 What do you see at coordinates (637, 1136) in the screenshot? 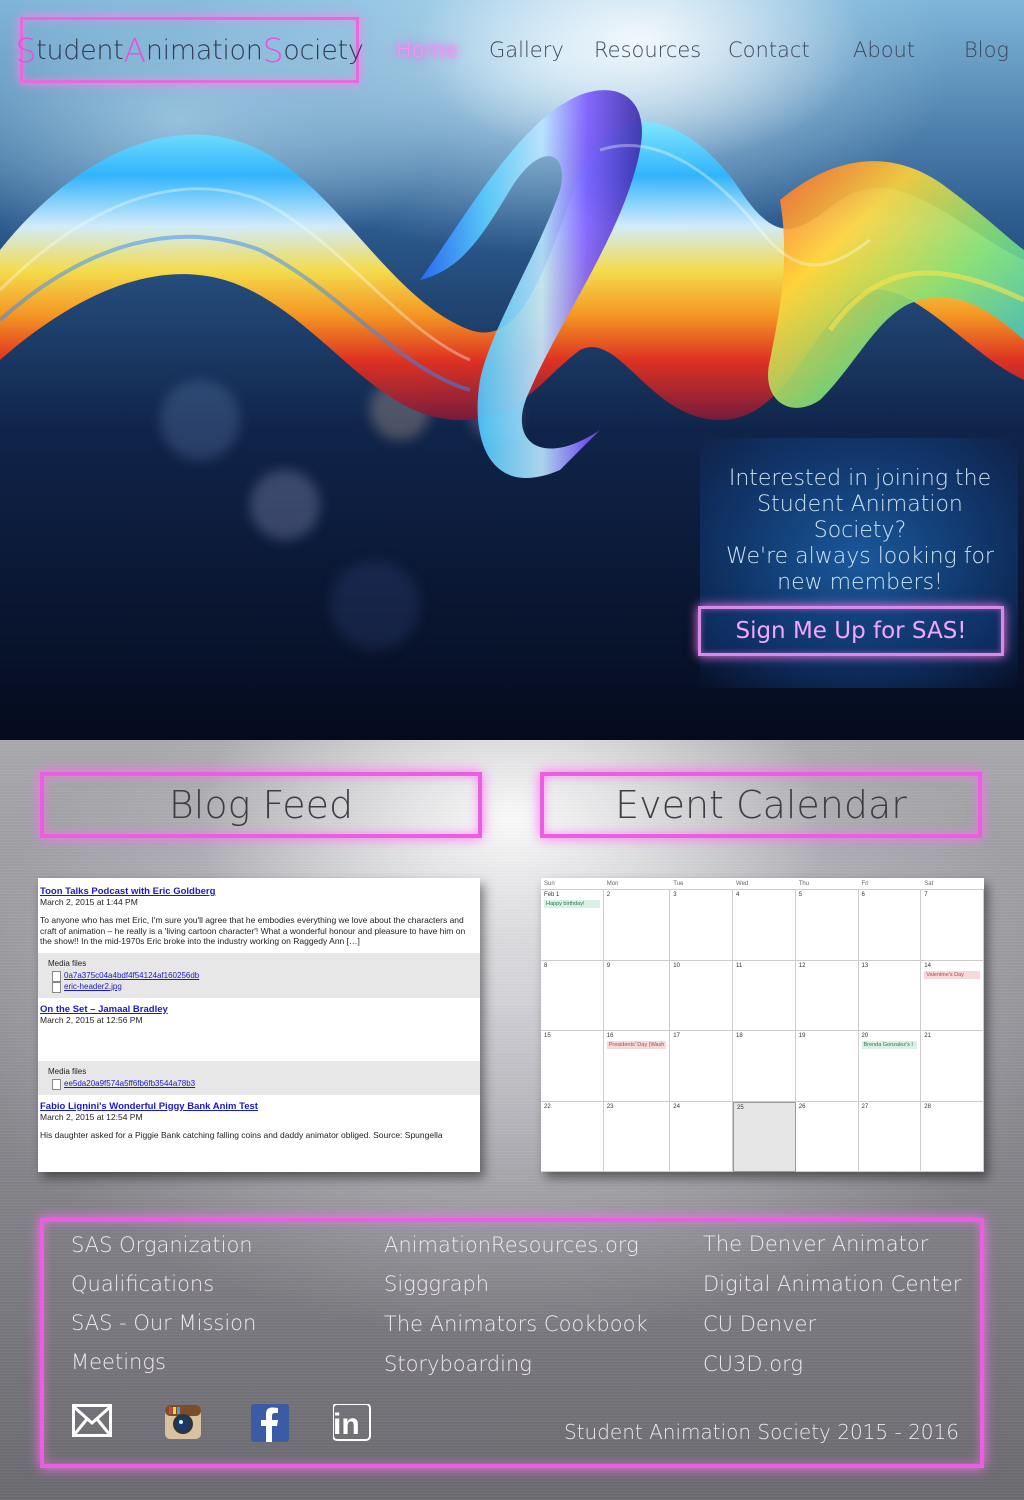
I see `calendar-day-cell: 23` at bounding box center [637, 1136].